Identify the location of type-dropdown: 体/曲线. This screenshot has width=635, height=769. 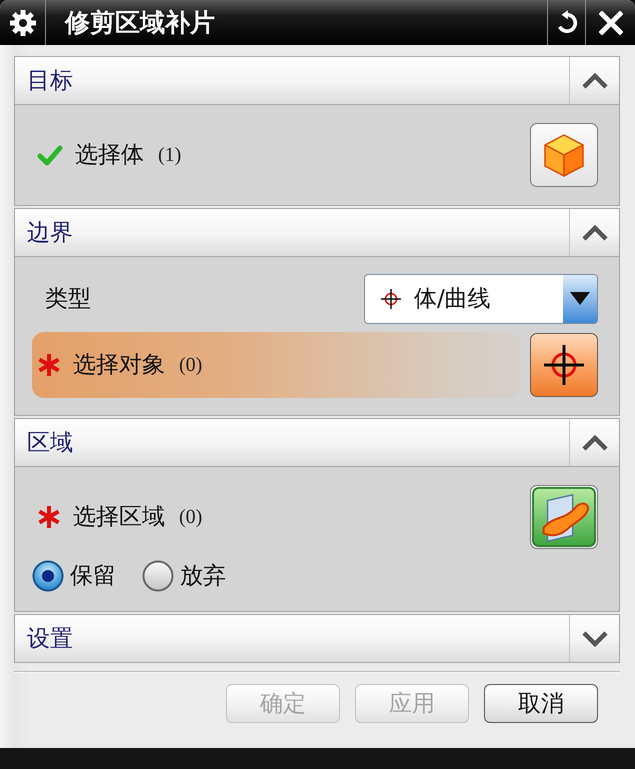
(481, 299).